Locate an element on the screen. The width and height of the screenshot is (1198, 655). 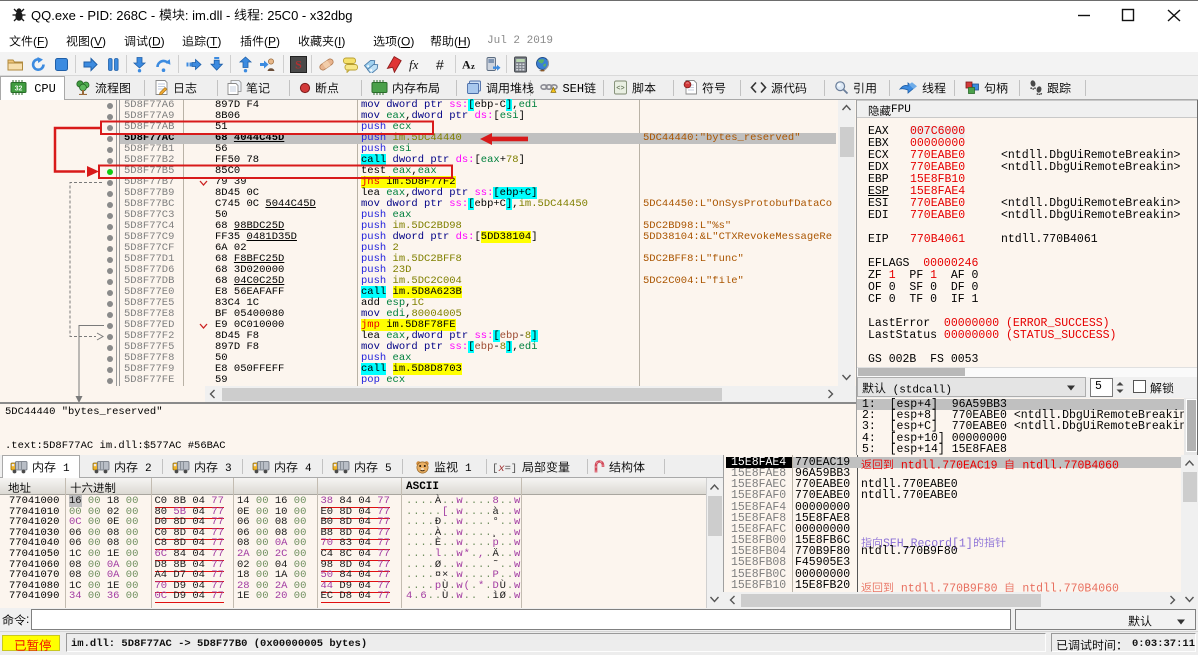
svg-text: S is located at coordinates (298, 65).